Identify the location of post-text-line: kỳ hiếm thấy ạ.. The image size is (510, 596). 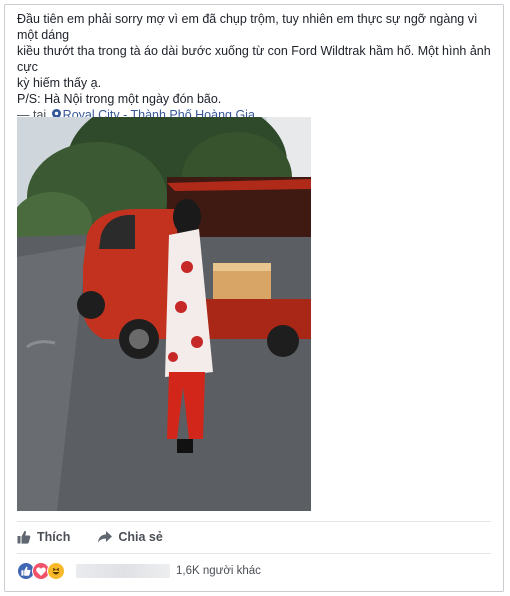
(59, 83).